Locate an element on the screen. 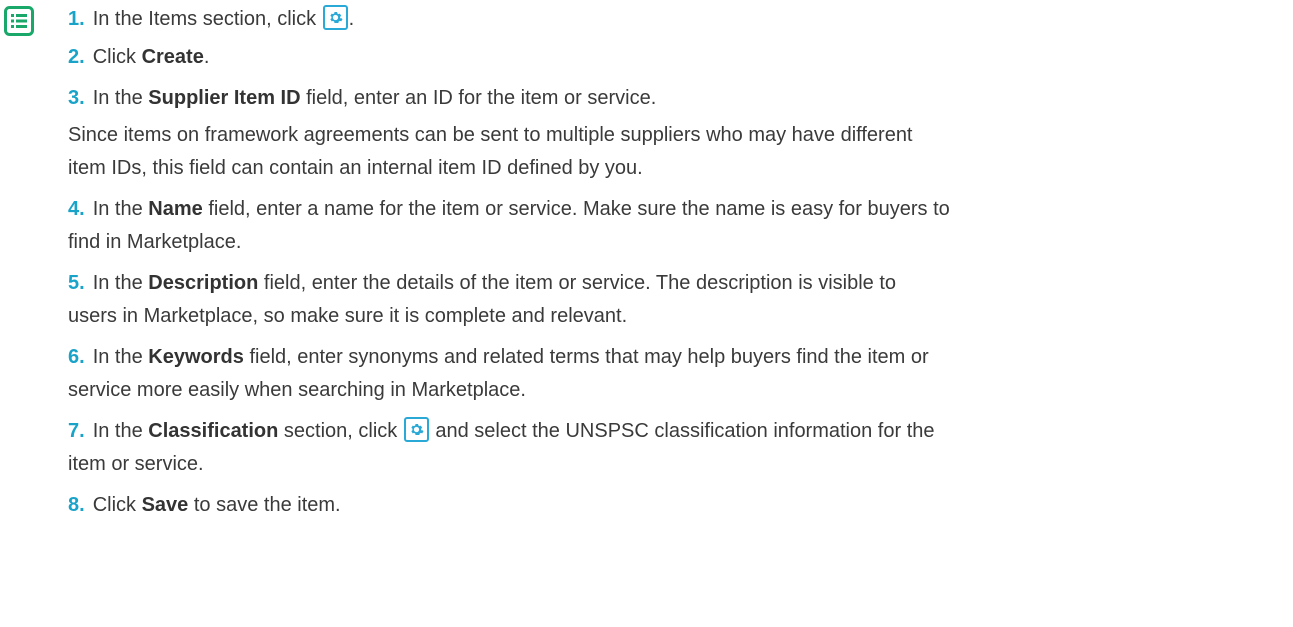  step-2: 2. Click Create. is located at coordinates (675, 57).